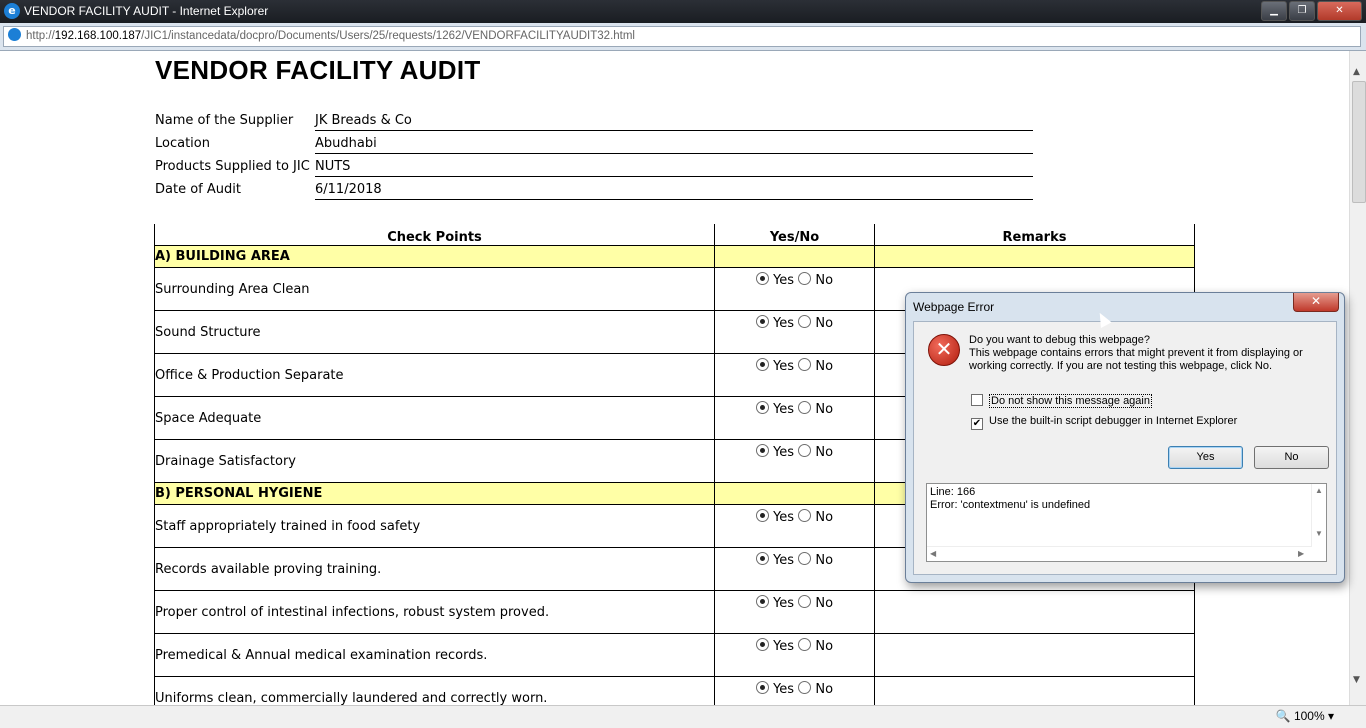  What do you see at coordinates (933, 553) in the screenshot?
I see `details-scroll-left-icon: ◀` at bounding box center [933, 553].